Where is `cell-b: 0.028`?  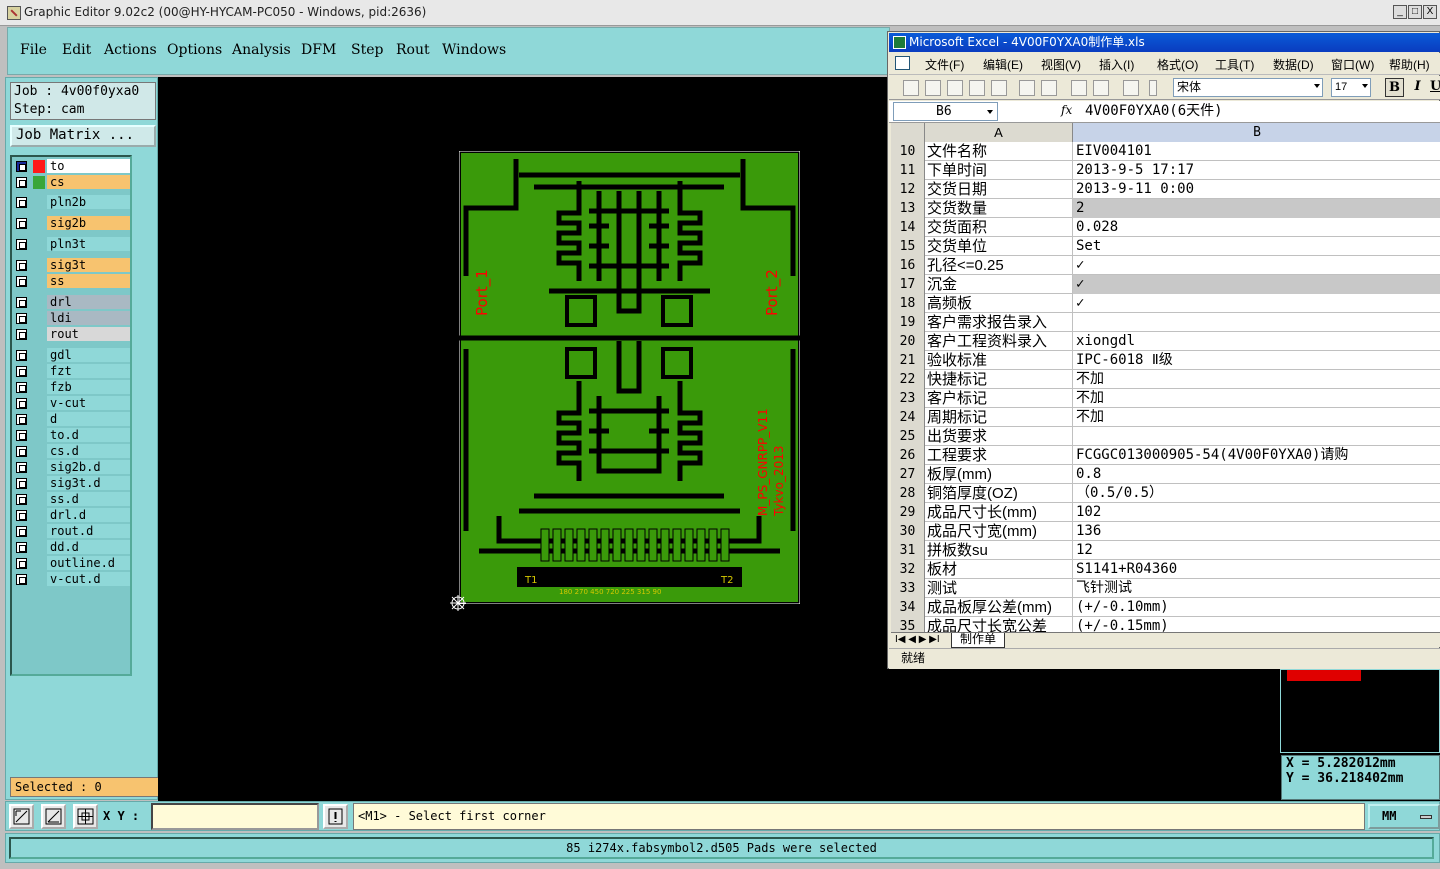
cell-b: 0.028 is located at coordinates (1256, 227).